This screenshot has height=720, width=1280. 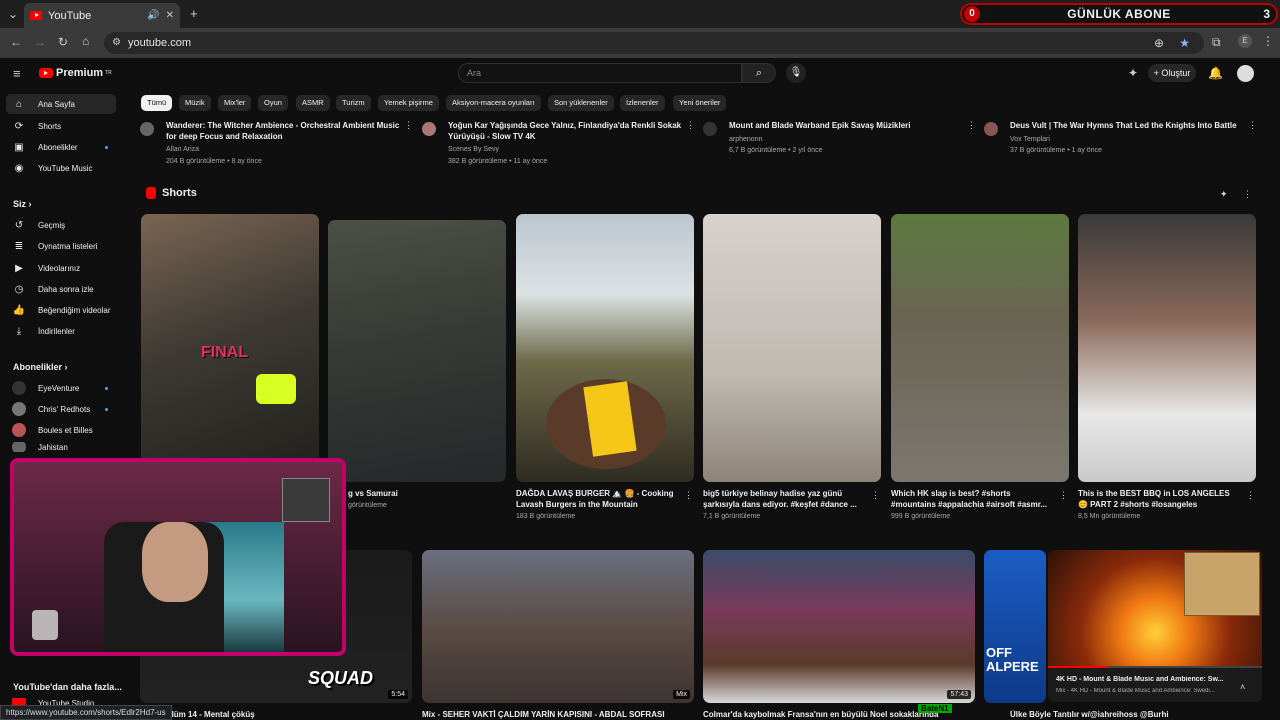 I want to click on sidebar-item-downloads: ⤓ İndirilenler, so click(x=61, y=331).